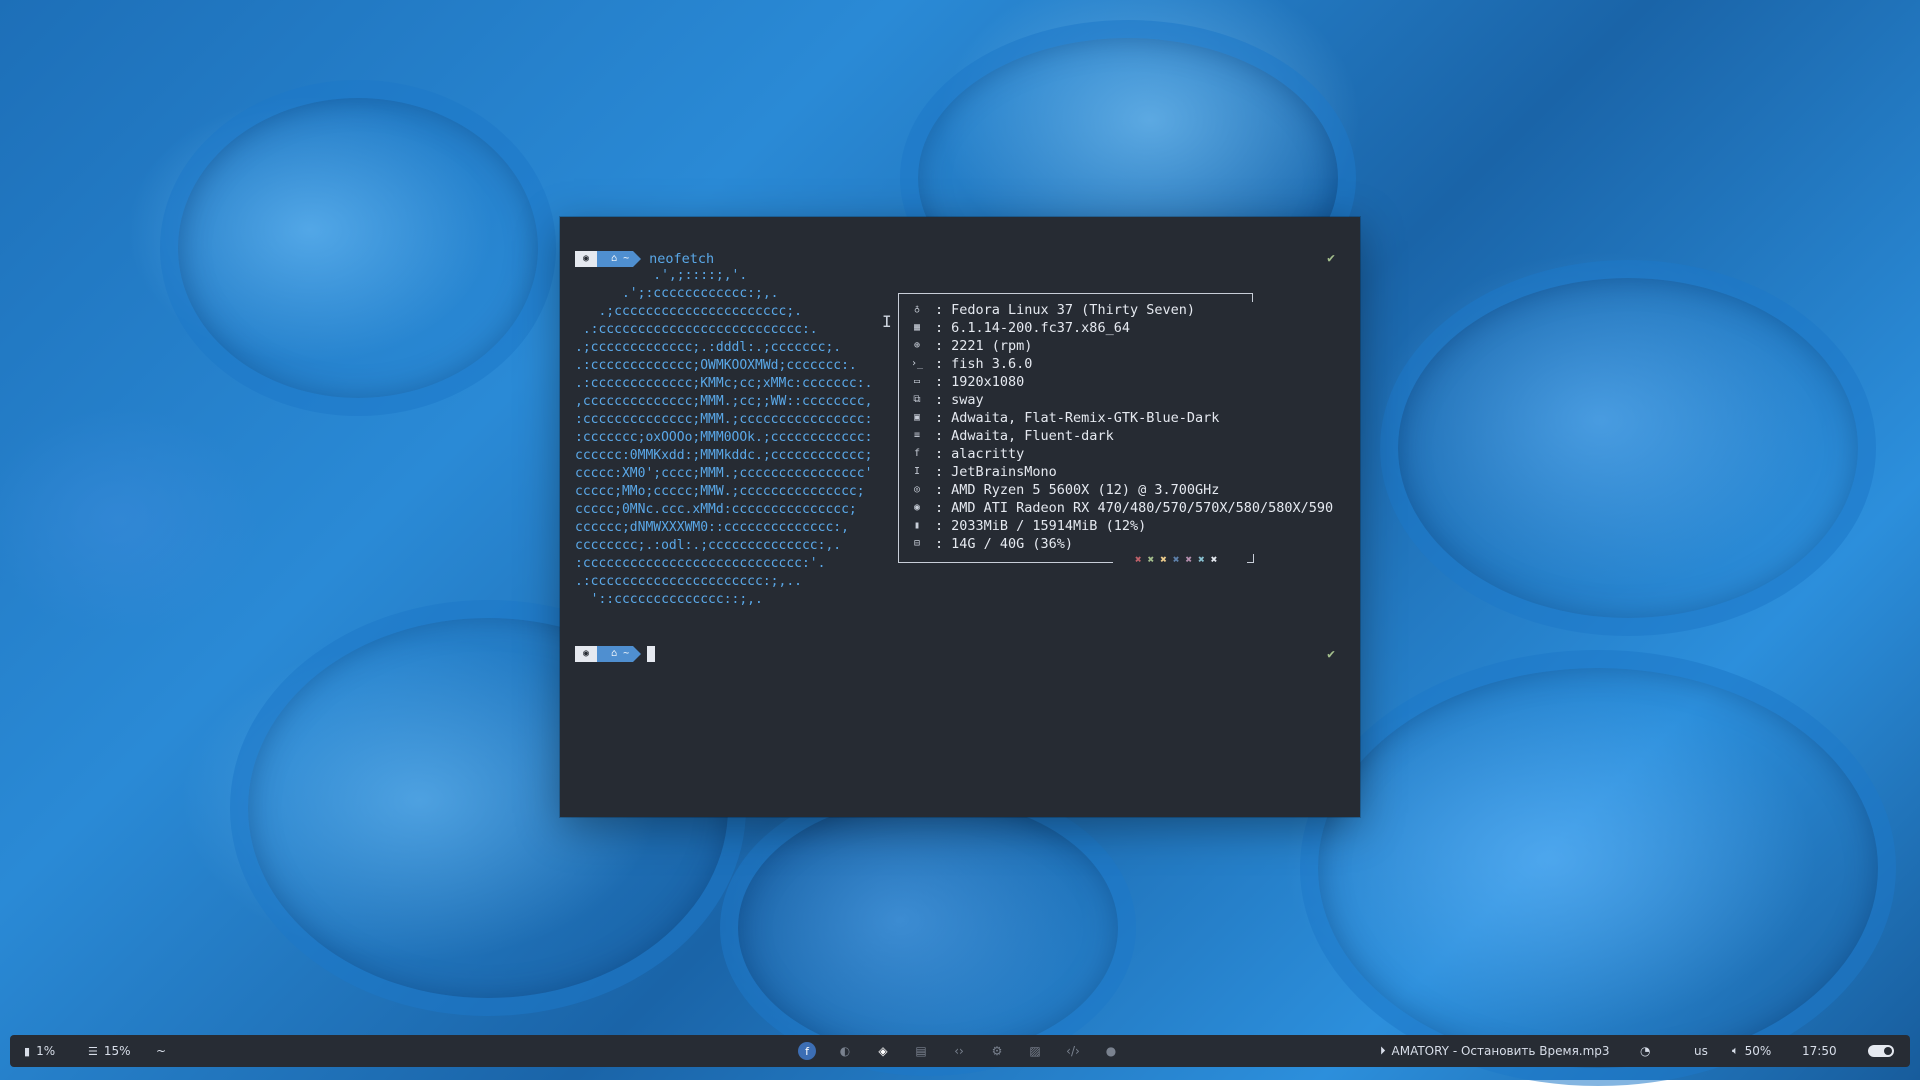 The width and height of the screenshot is (1920, 1086). Describe the element at coordinates (46, 1051) in the screenshot. I see `cpu-value: 1%` at that location.